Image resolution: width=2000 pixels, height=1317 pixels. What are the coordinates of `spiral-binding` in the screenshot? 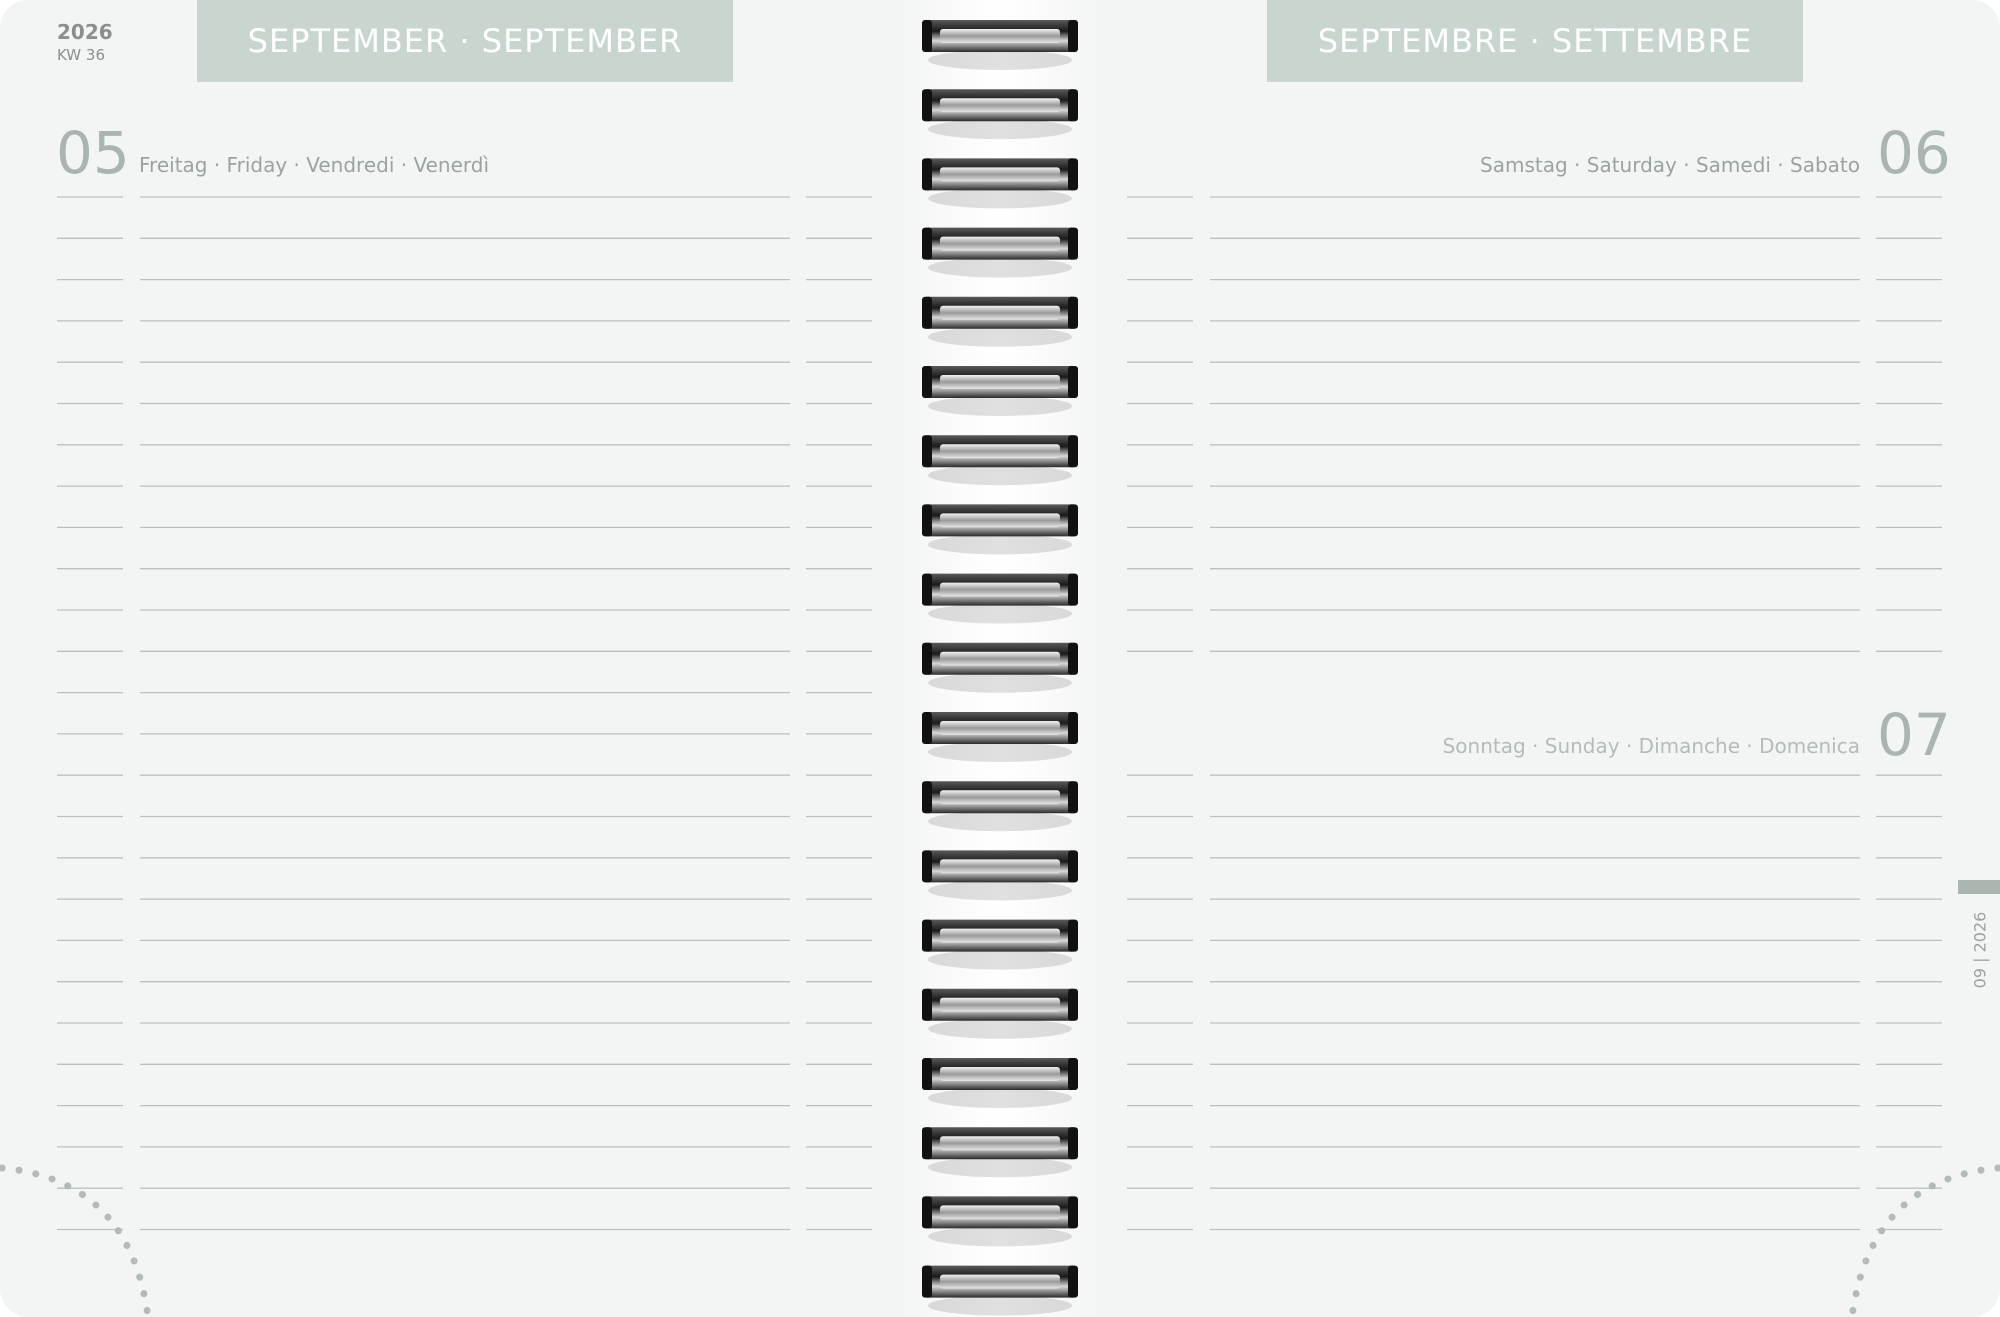 It's located at (1000, 658).